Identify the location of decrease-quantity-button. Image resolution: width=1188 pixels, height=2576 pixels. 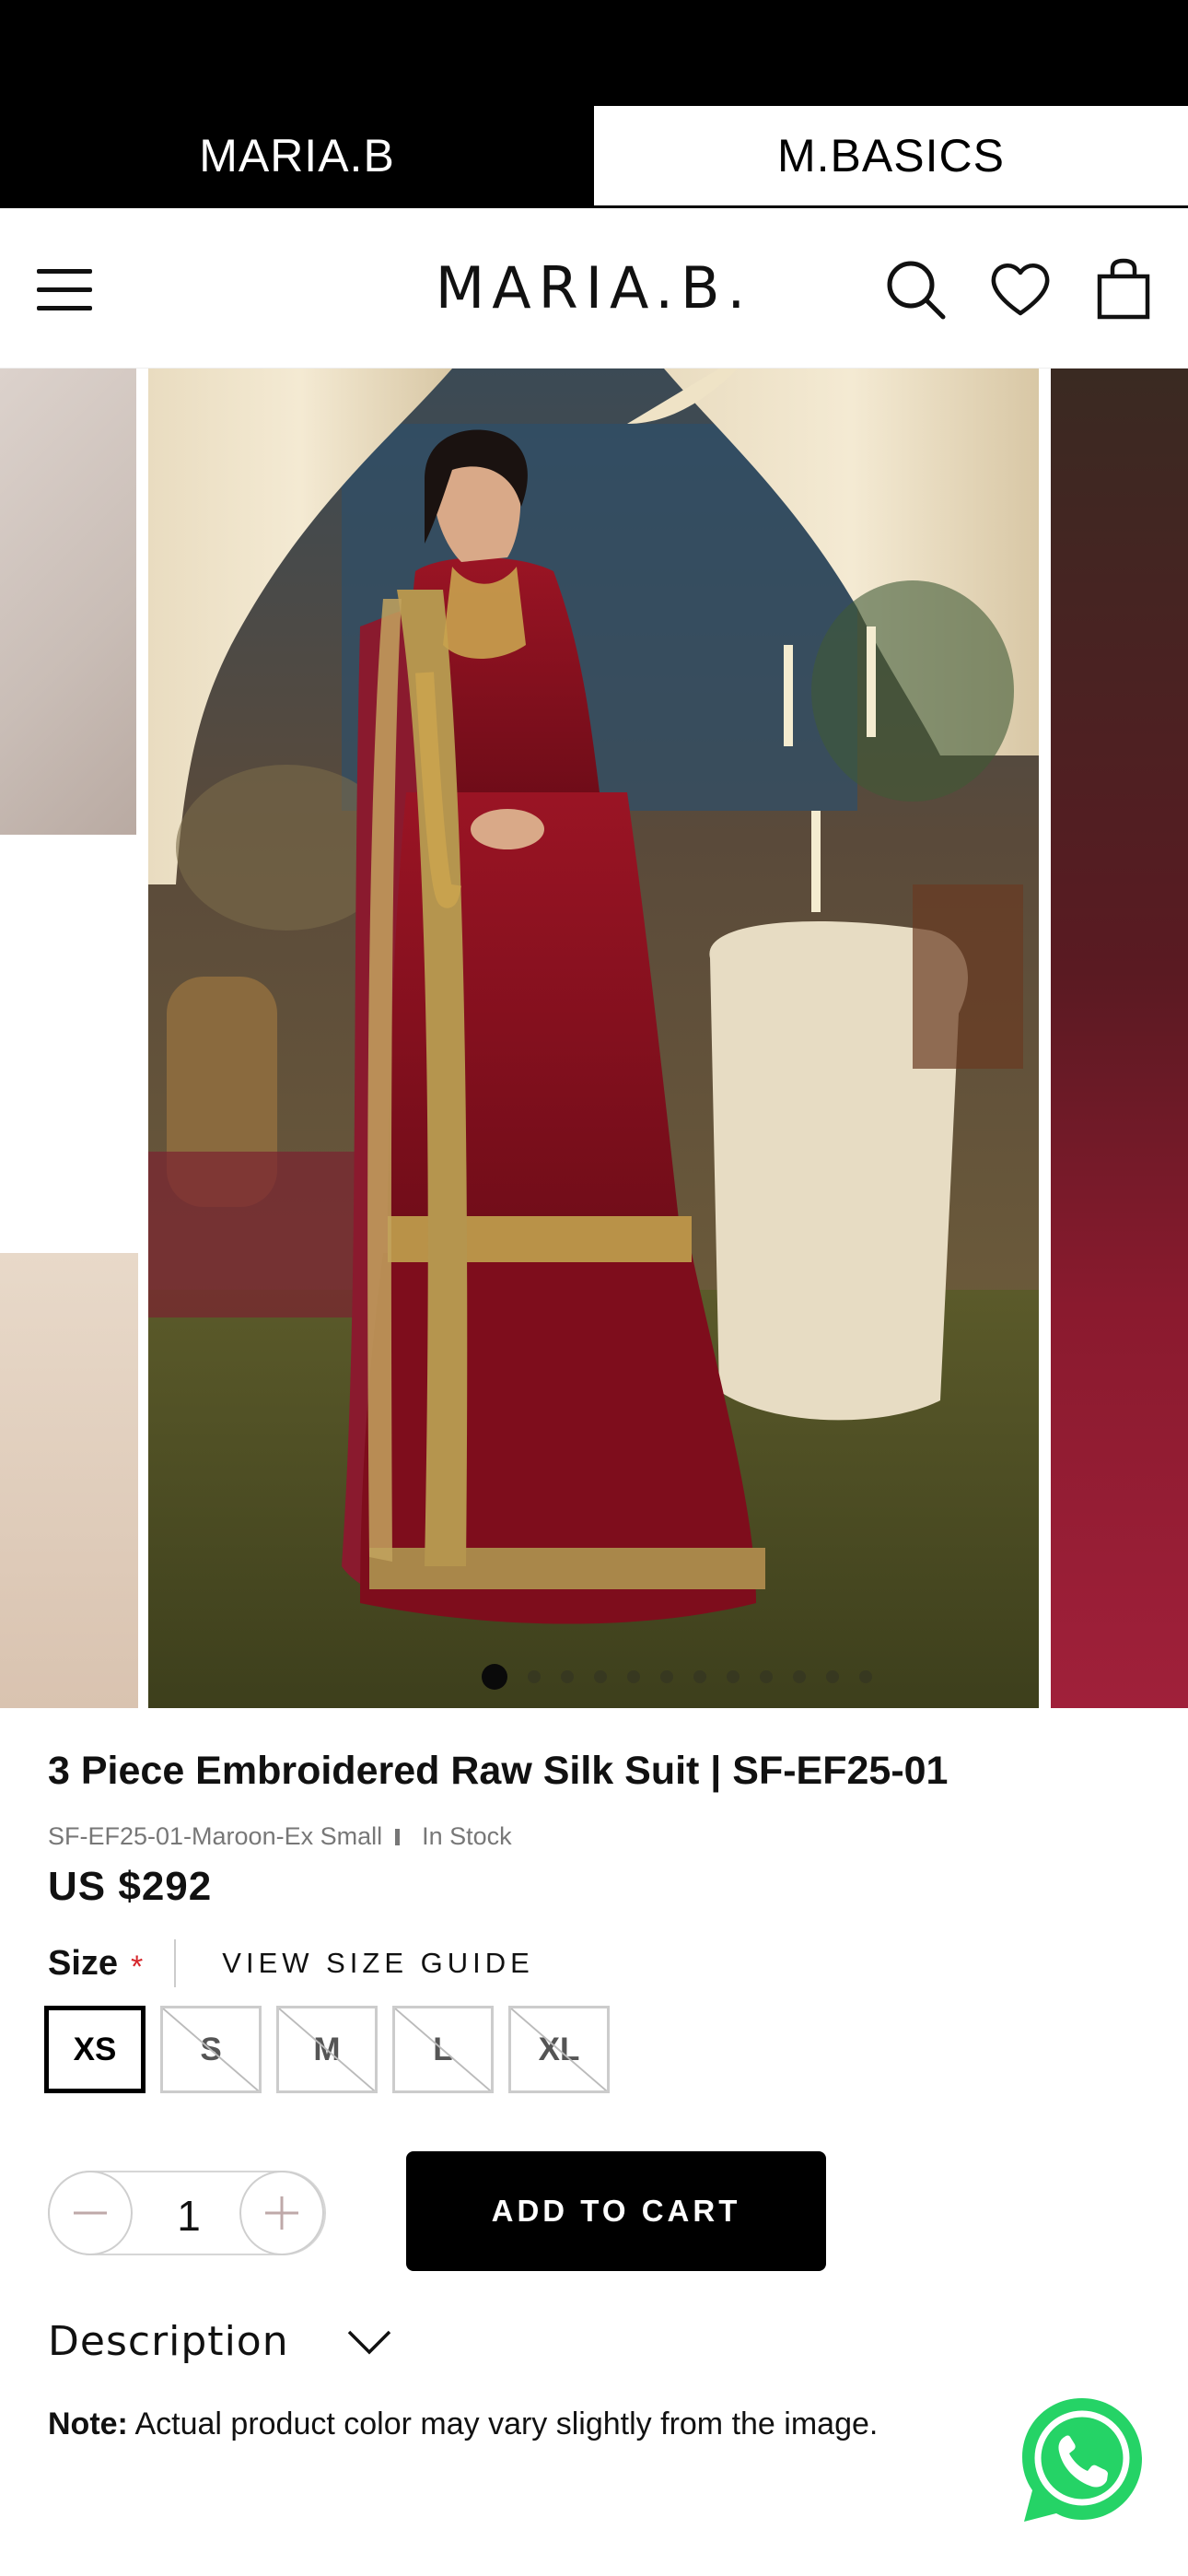
(90, 2213).